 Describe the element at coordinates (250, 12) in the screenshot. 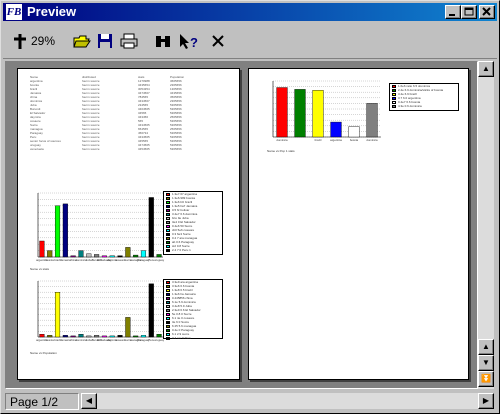

I see `title-bar: FB Preview` at that location.